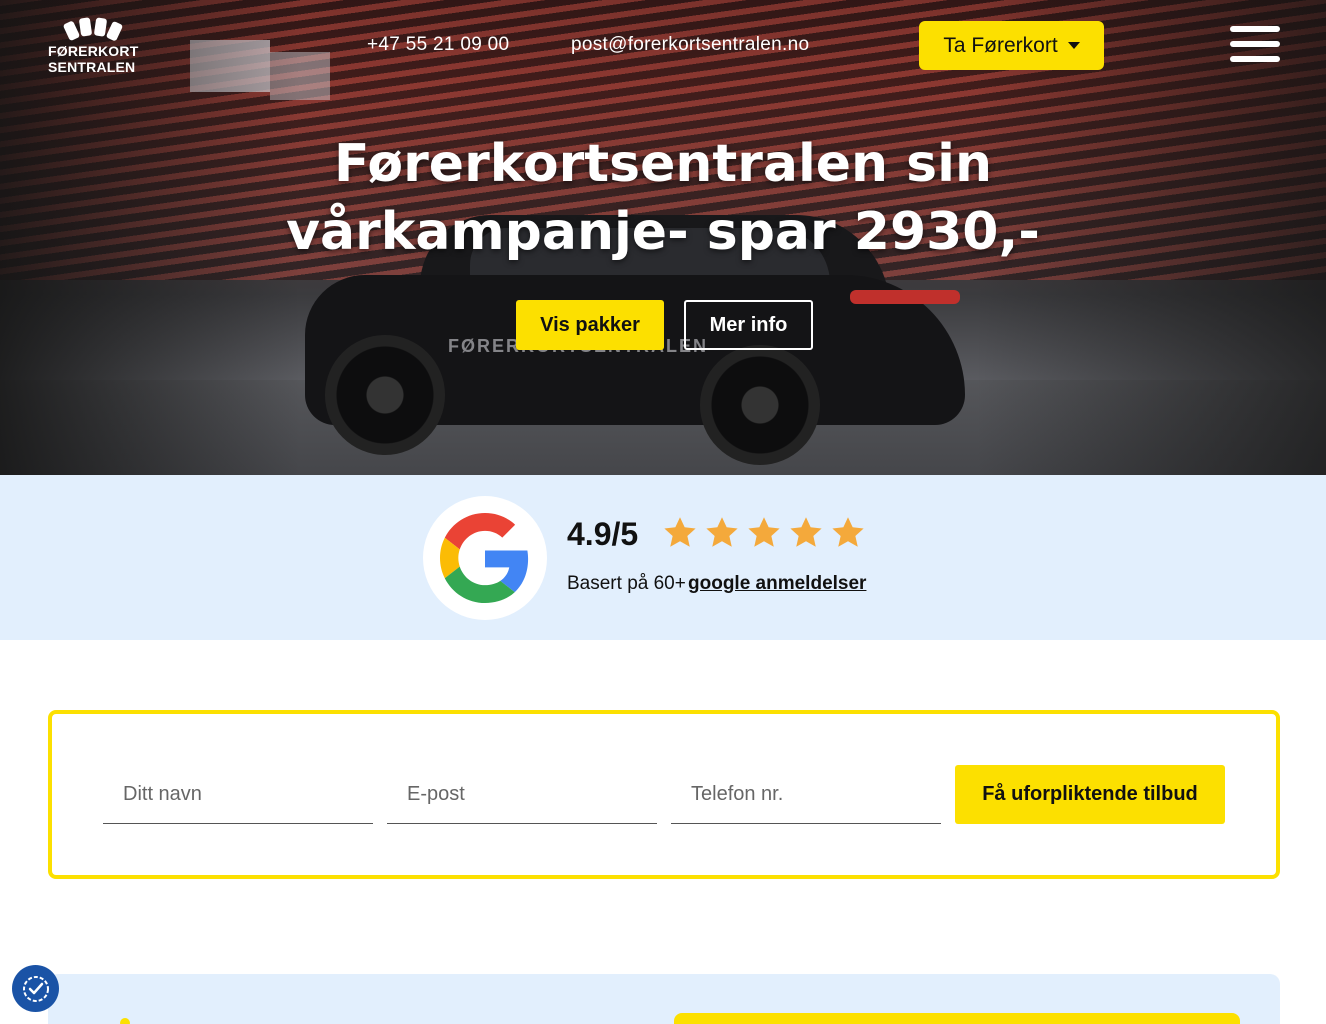  Describe the element at coordinates (93, 51) in the screenshot. I see `logo-line1: FØRERKORT` at that location.